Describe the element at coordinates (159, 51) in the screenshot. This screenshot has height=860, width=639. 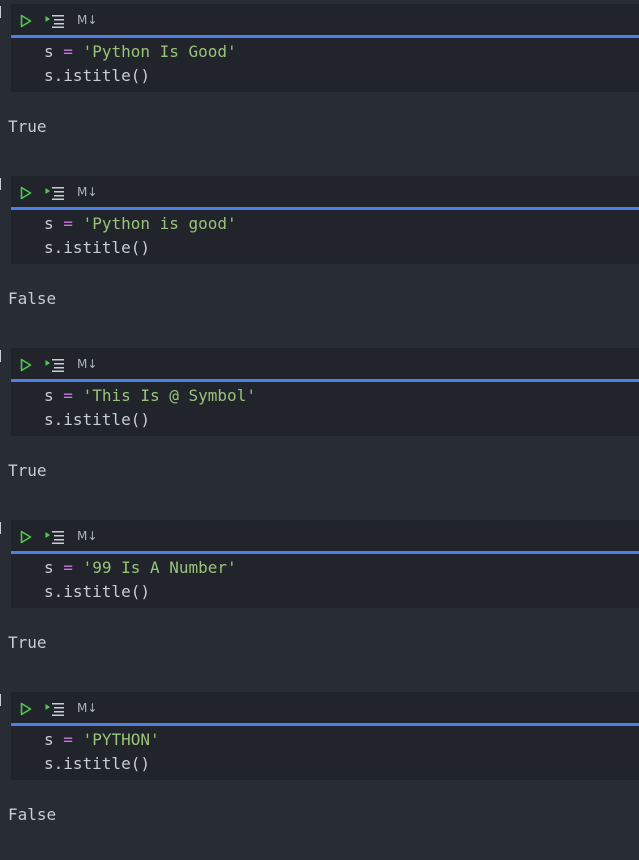
I see `string-literal: 'Python Is Good'` at that location.